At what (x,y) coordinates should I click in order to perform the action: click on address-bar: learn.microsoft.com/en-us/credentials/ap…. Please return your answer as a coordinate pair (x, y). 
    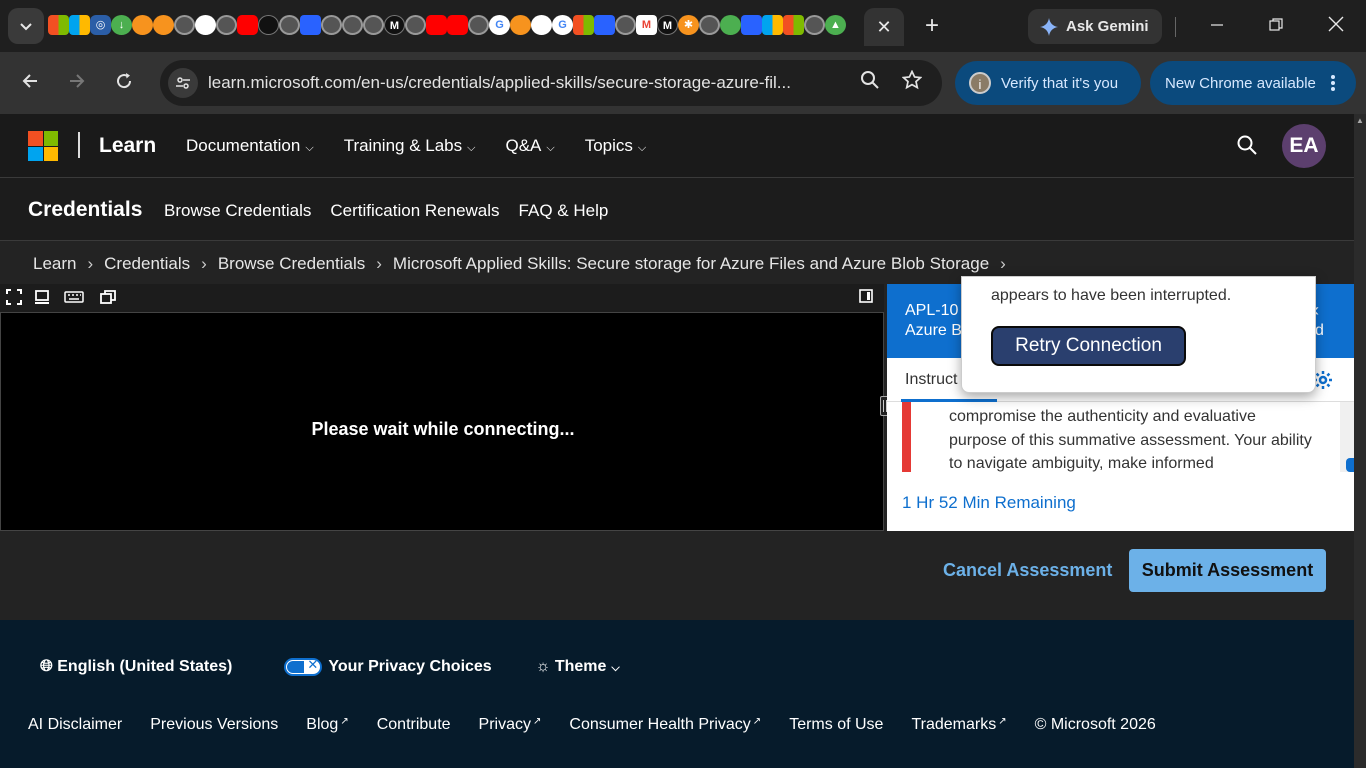
    Looking at the image, I should click on (551, 83).